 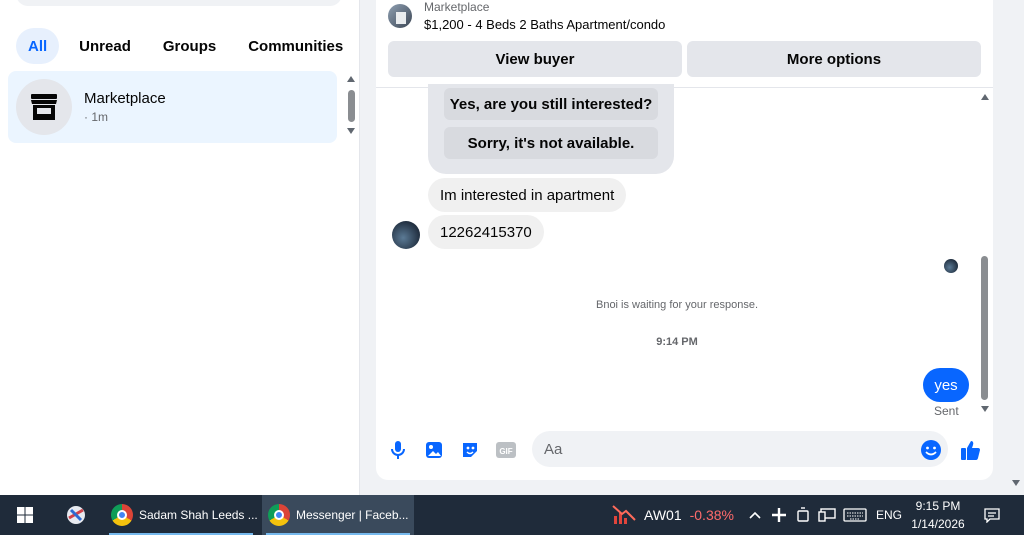 I want to click on svg-text: GIF, so click(x=505, y=451).